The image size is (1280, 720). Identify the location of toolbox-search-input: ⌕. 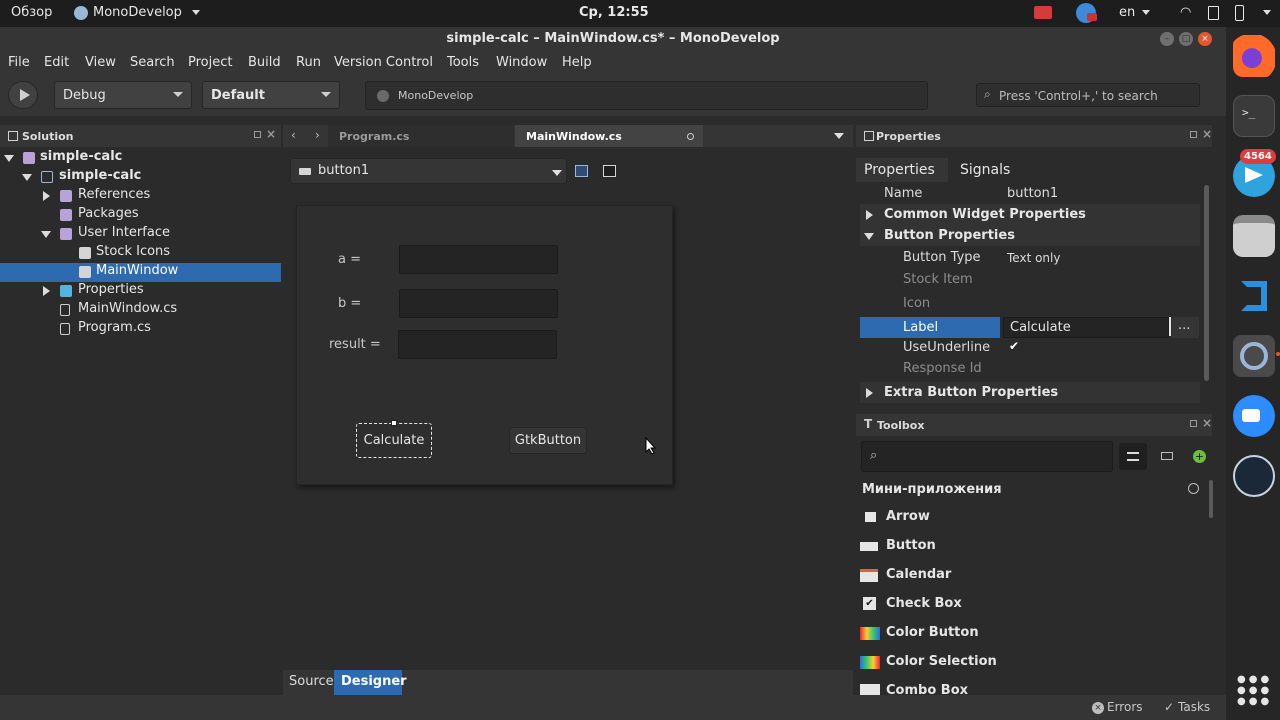
(987, 456).